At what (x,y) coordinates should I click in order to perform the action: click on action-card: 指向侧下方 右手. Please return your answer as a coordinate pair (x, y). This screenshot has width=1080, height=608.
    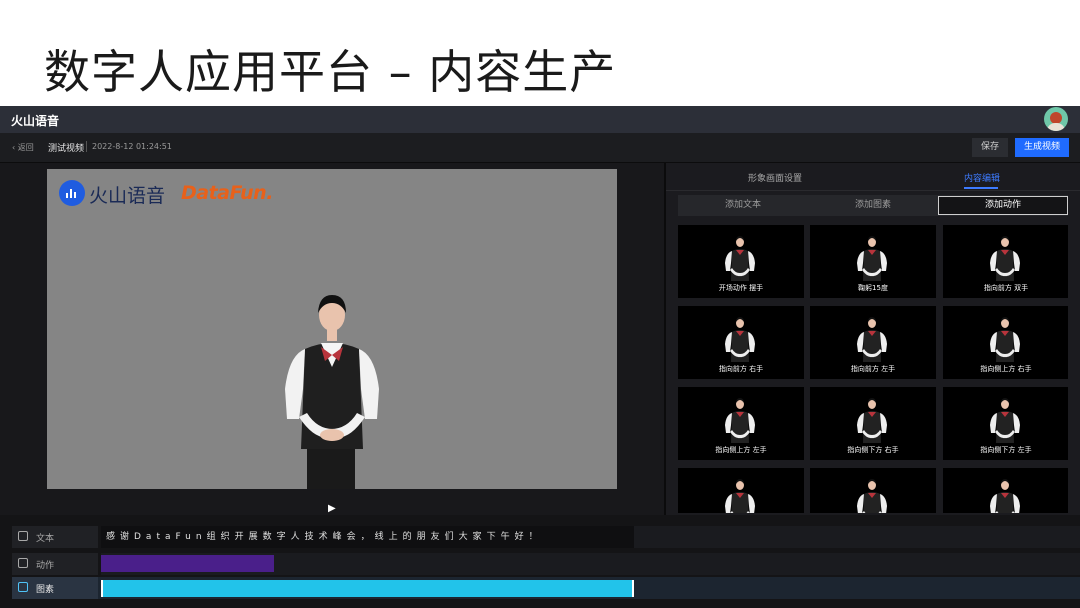
    Looking at the image, I should click on (873, 423).